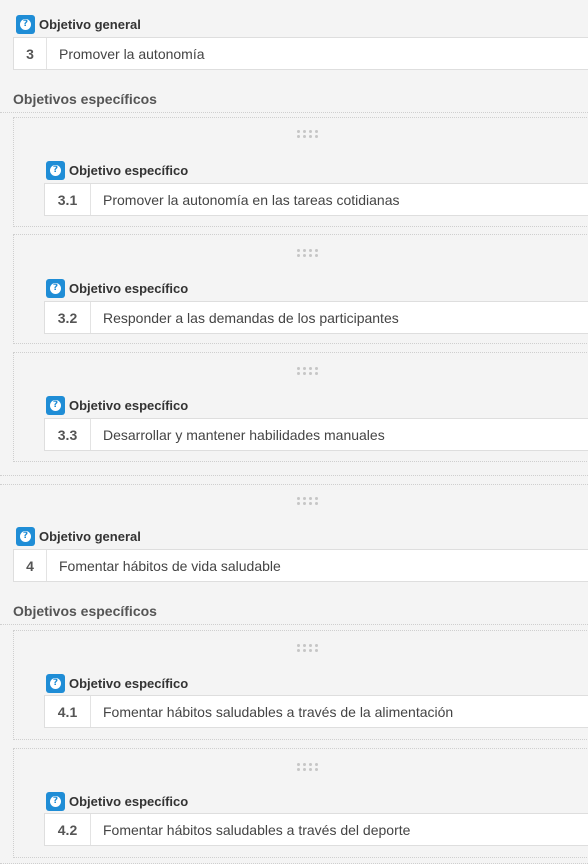 The width and height of the screenshot is (588, 864). Describe the element at coordinates (68, 434) in the screenshot. I see `objective-number: 3.3` at that location.